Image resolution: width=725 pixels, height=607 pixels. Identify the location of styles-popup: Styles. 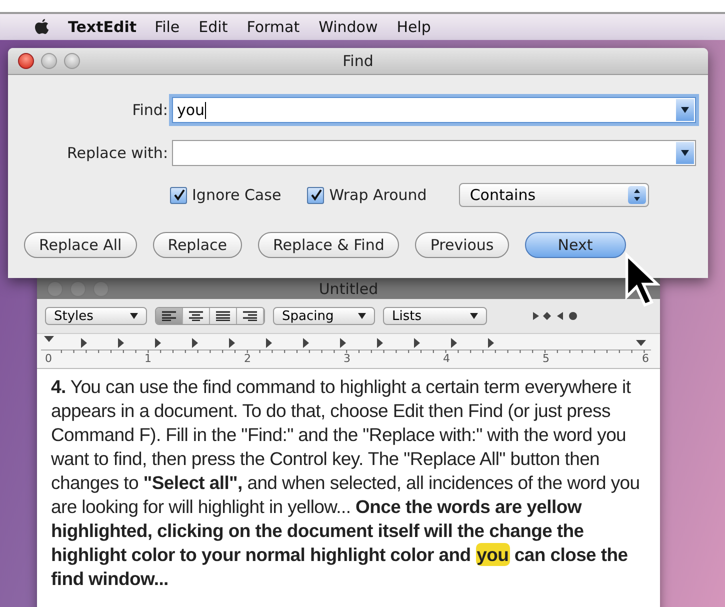
(96, 316).